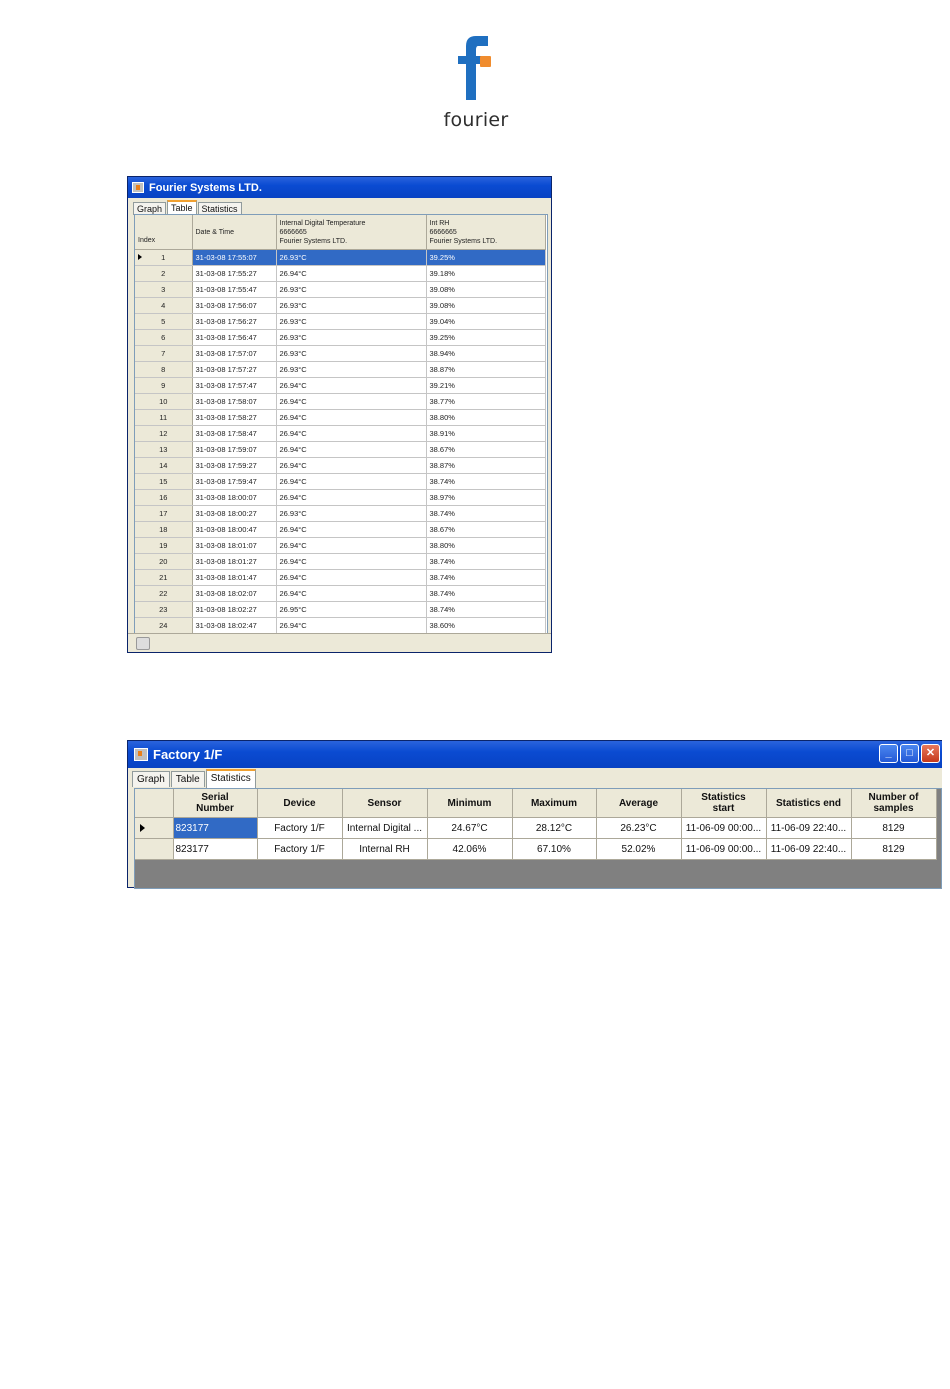 This screenshot has width=950, height=1389. What do you see at coordinates (639, 803) in the screenshot?
I see `column-header-average: Average` at bounding box center [639, 803].